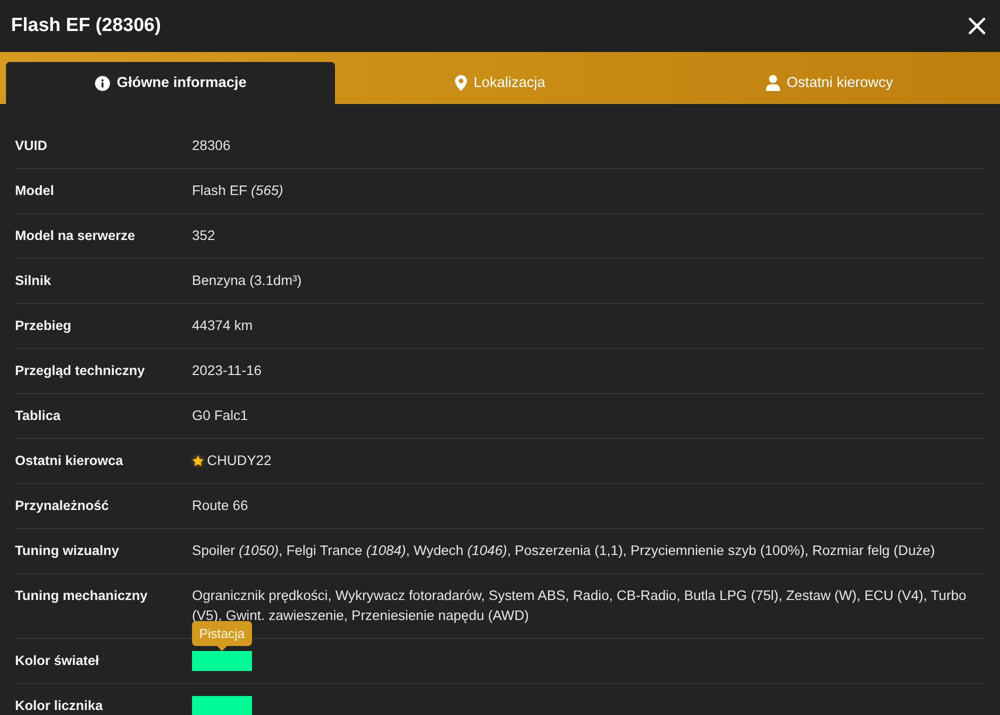  What do you see at coordinates (564, 551) in the screenshot?
I see `field-value: Spoiler (1050), Felgi Trance (1084), Wydech (1046), Poszerzenia (1,1), Przyciemnienie szyb (100%), Rozmiar felg (Duże)` at bounding box center [564, 551].